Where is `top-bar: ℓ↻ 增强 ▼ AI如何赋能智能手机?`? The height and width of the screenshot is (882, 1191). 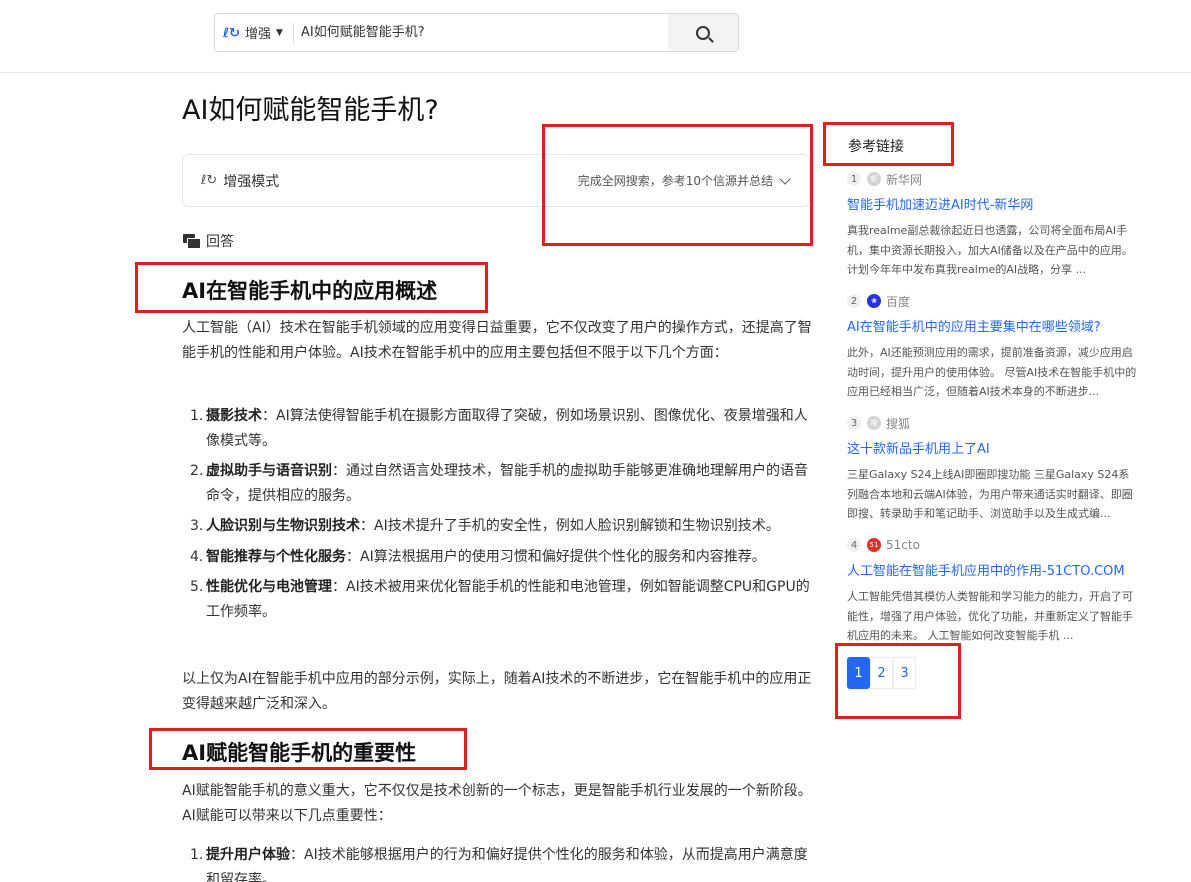
top-bar: ℓ↻ 增强 ▼ AI如何赋能智能手机? is located at coordinates (595, 36).